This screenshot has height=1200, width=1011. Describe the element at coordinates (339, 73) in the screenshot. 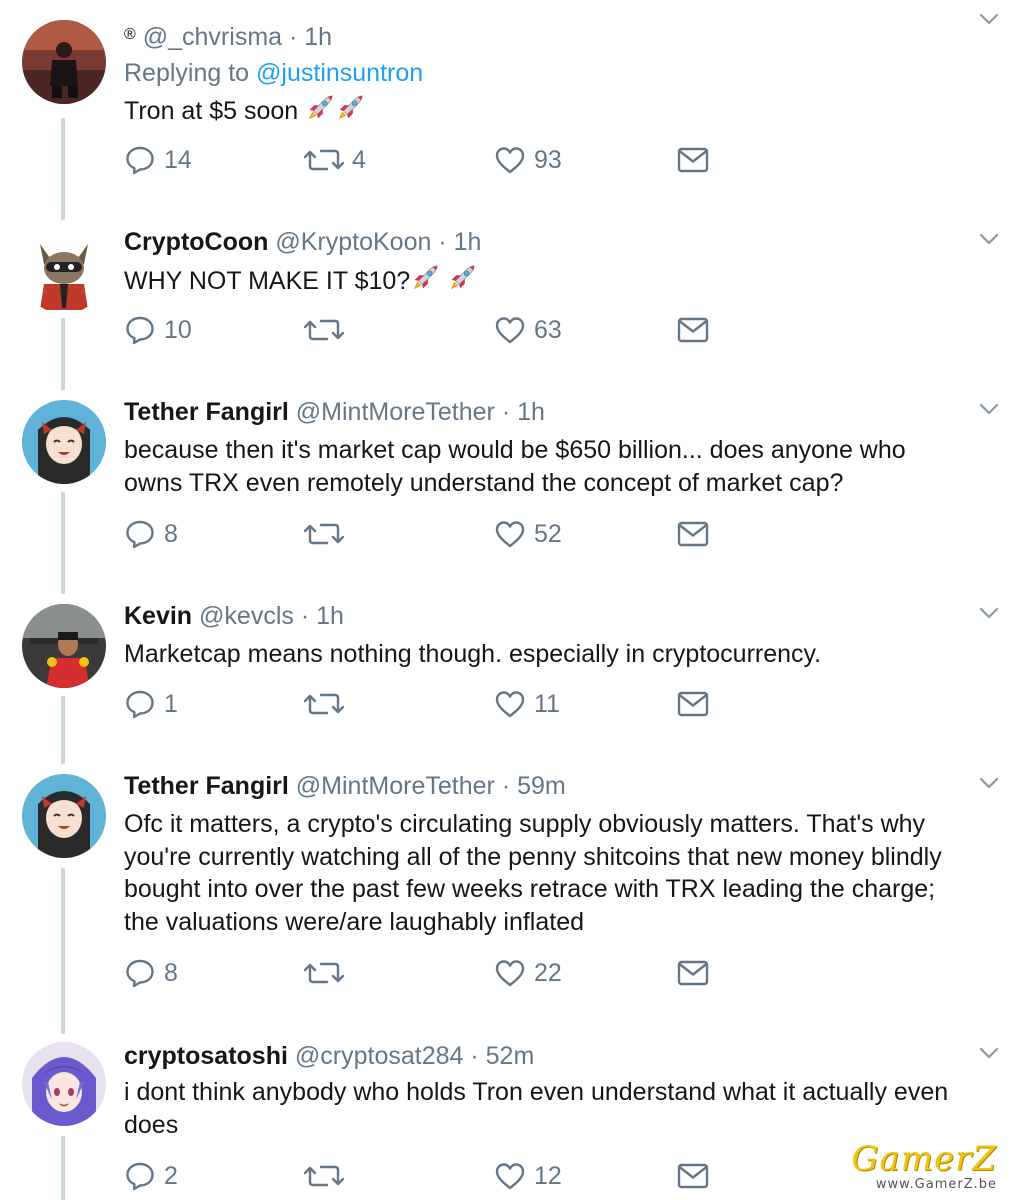

I see `reply-mention-link: @justinsuntron` at that location.